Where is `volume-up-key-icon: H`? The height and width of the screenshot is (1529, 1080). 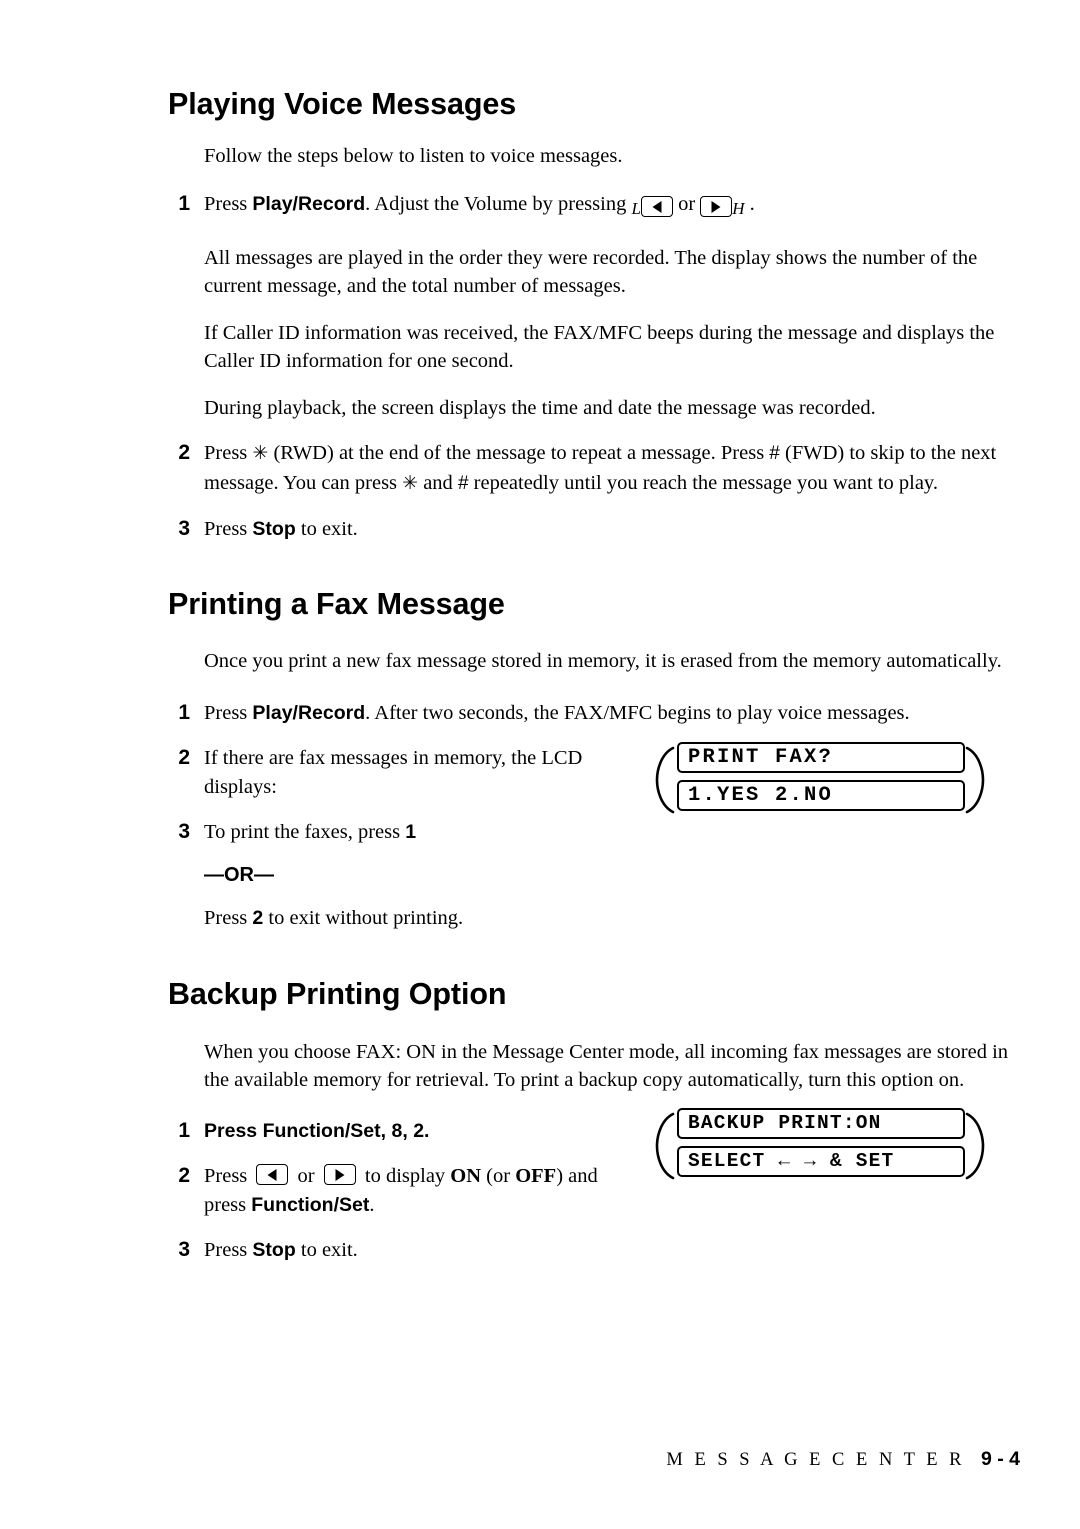 volume-up-key-icon: H is located at coordinates (722, 209).